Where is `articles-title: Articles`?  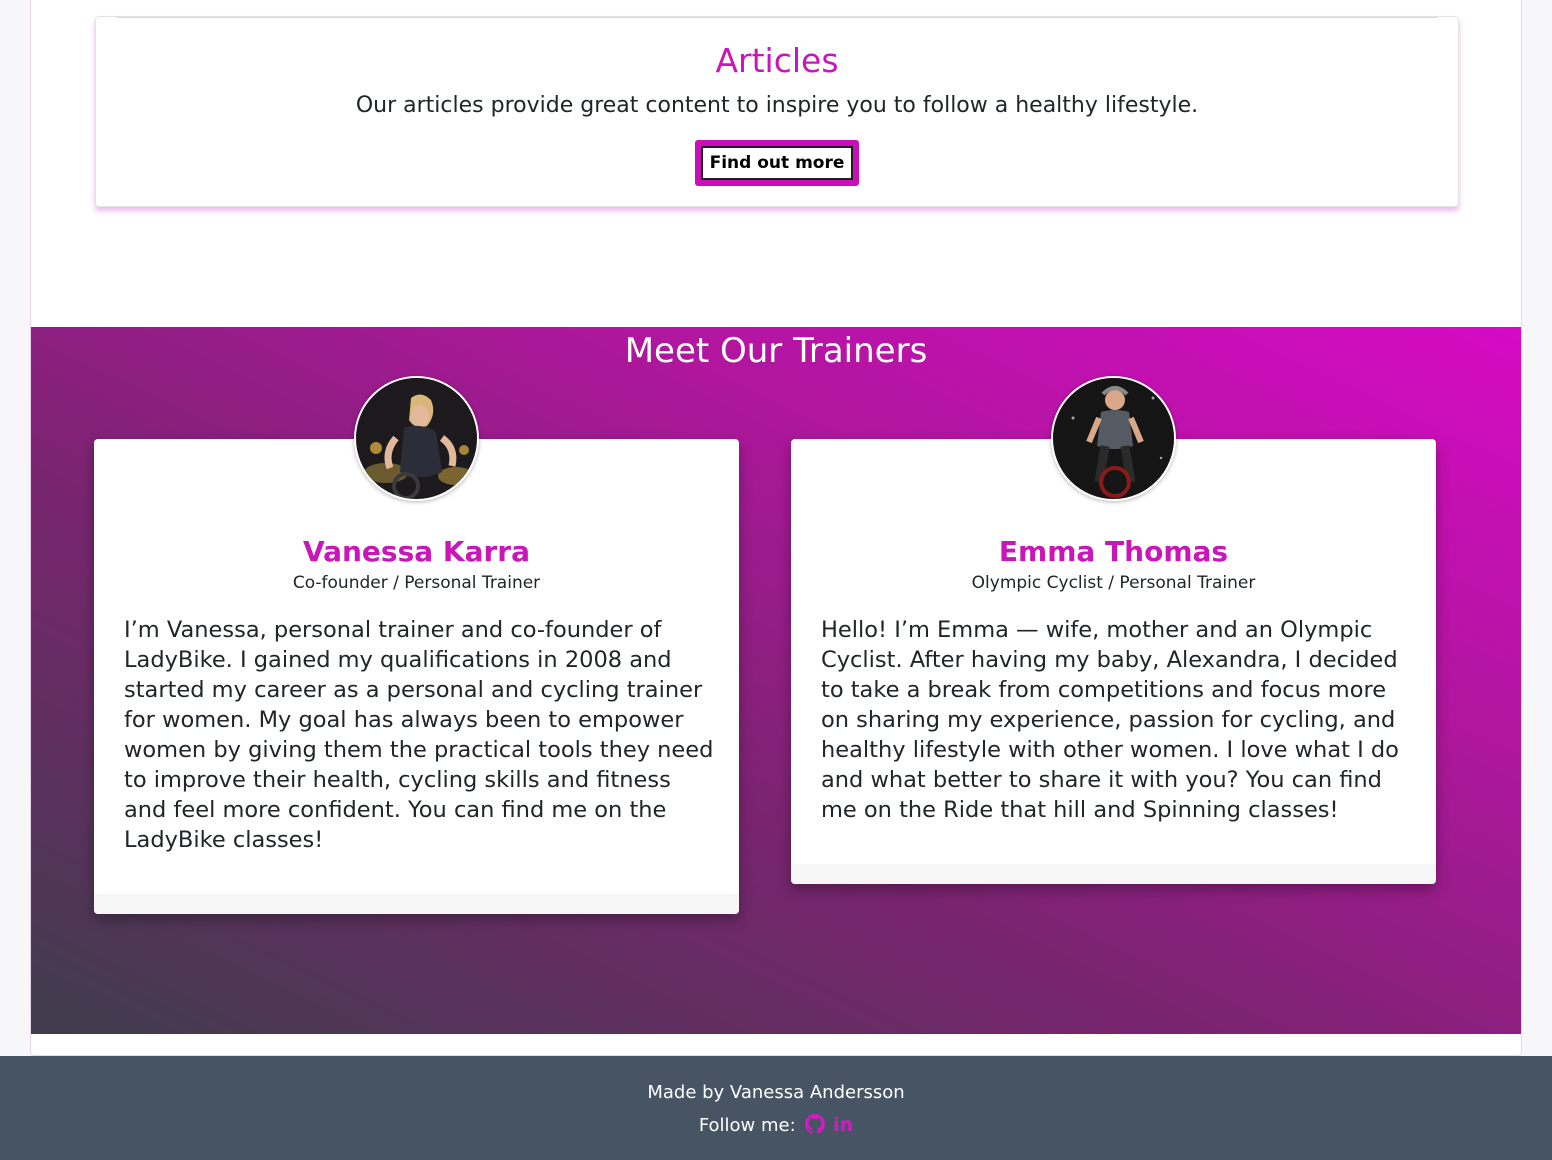 articles-title: Articles is located at coordinates (777, 60).